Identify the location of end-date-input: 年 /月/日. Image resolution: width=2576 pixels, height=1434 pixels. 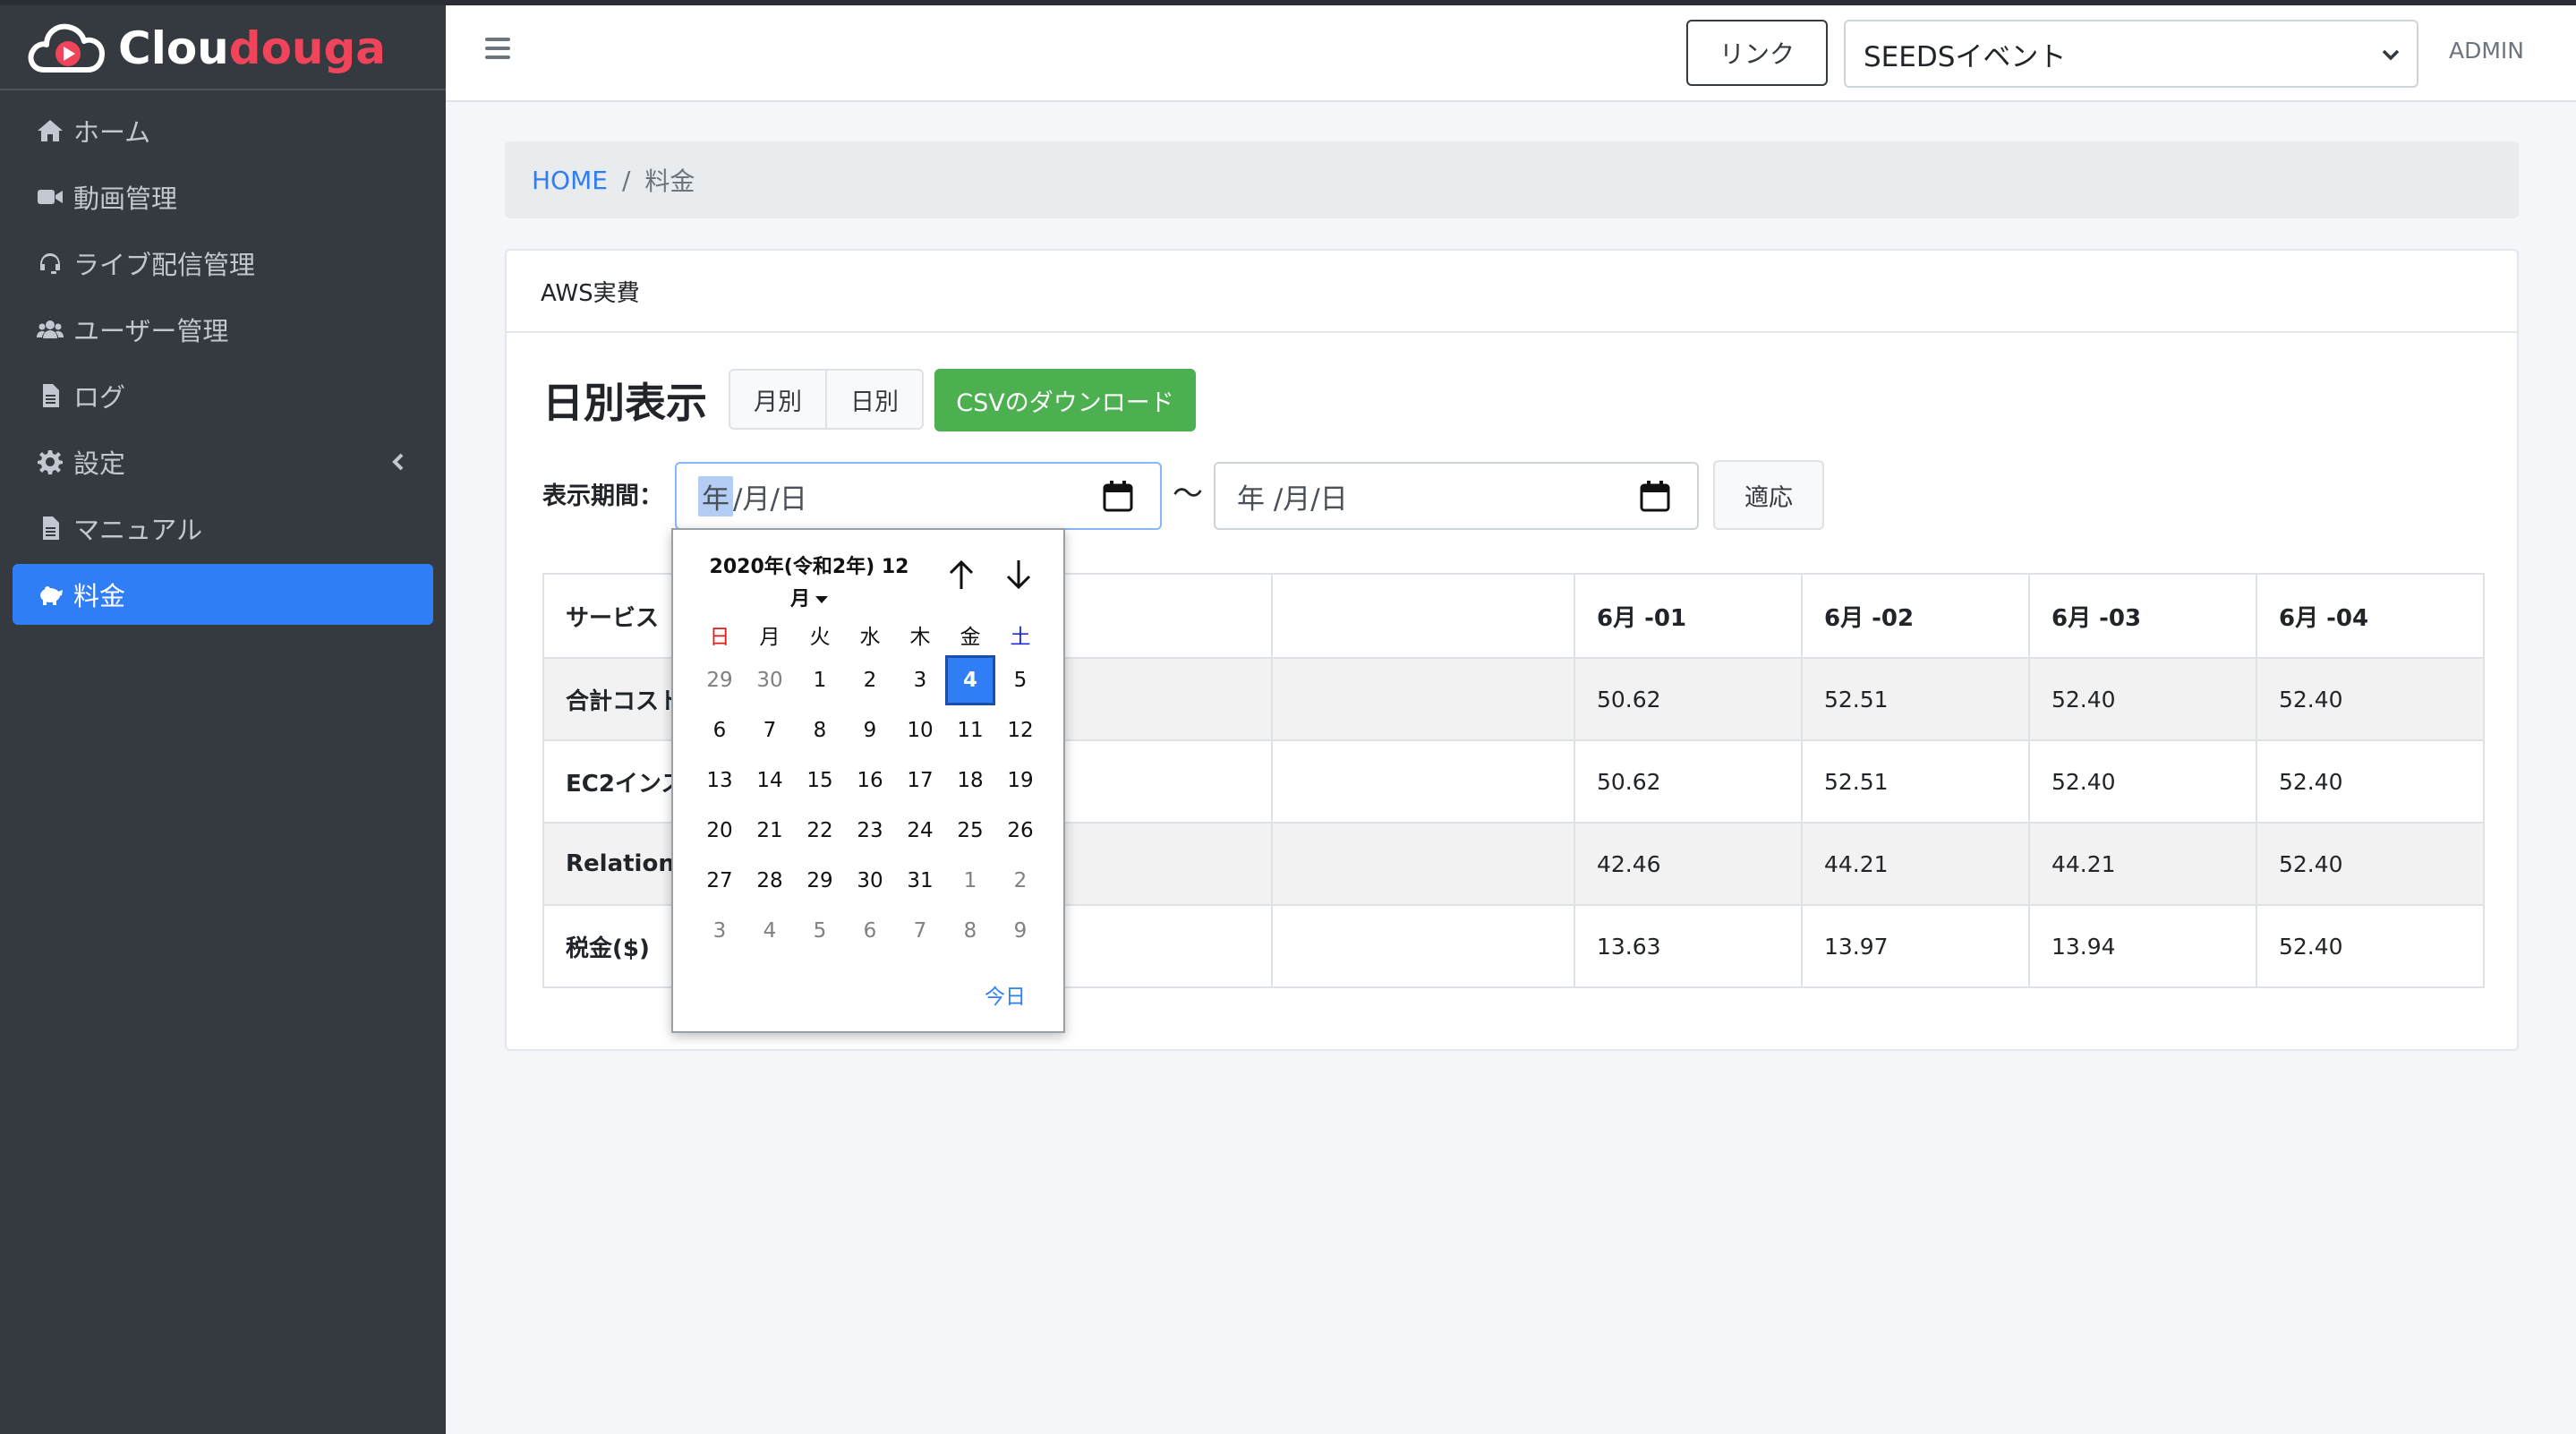
(1456, 496).